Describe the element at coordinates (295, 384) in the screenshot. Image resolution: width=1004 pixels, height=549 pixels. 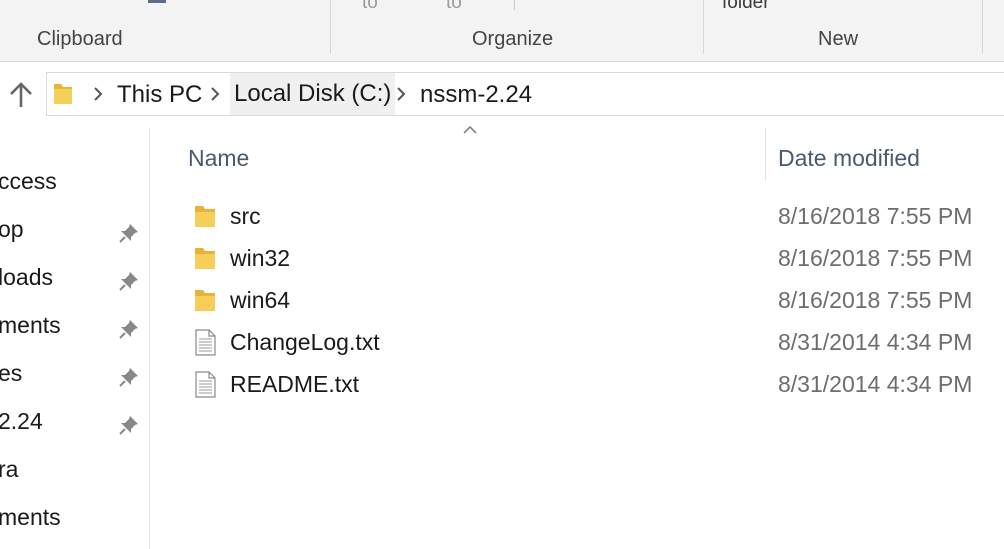
I see `file-name: README.txt` at that location.